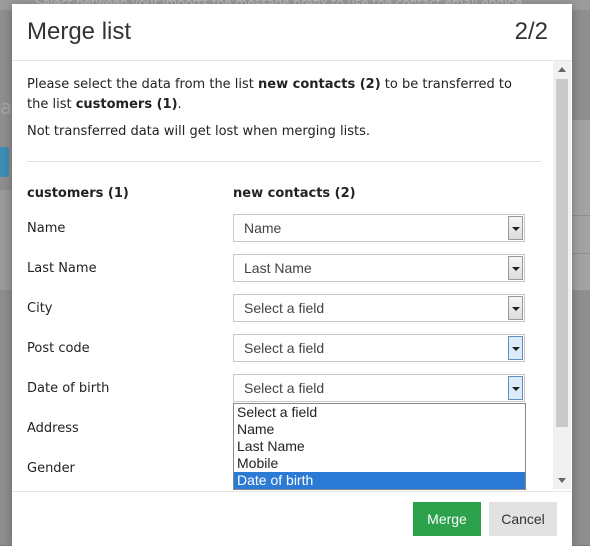 The height and width of the screenshot is (546, 590). What do you see at coordinates (126, 104) in the screenshot?
I see `intro-target-list: customers (1)` at bounding box center [126, 104].